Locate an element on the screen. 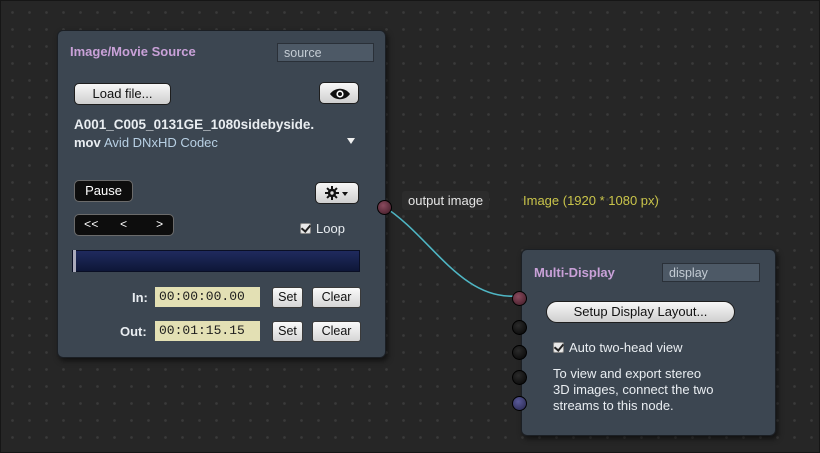 The height and width of the screenshot is (453, 820). node-title: Image/Movie Source is located at coordinates (133, 51).